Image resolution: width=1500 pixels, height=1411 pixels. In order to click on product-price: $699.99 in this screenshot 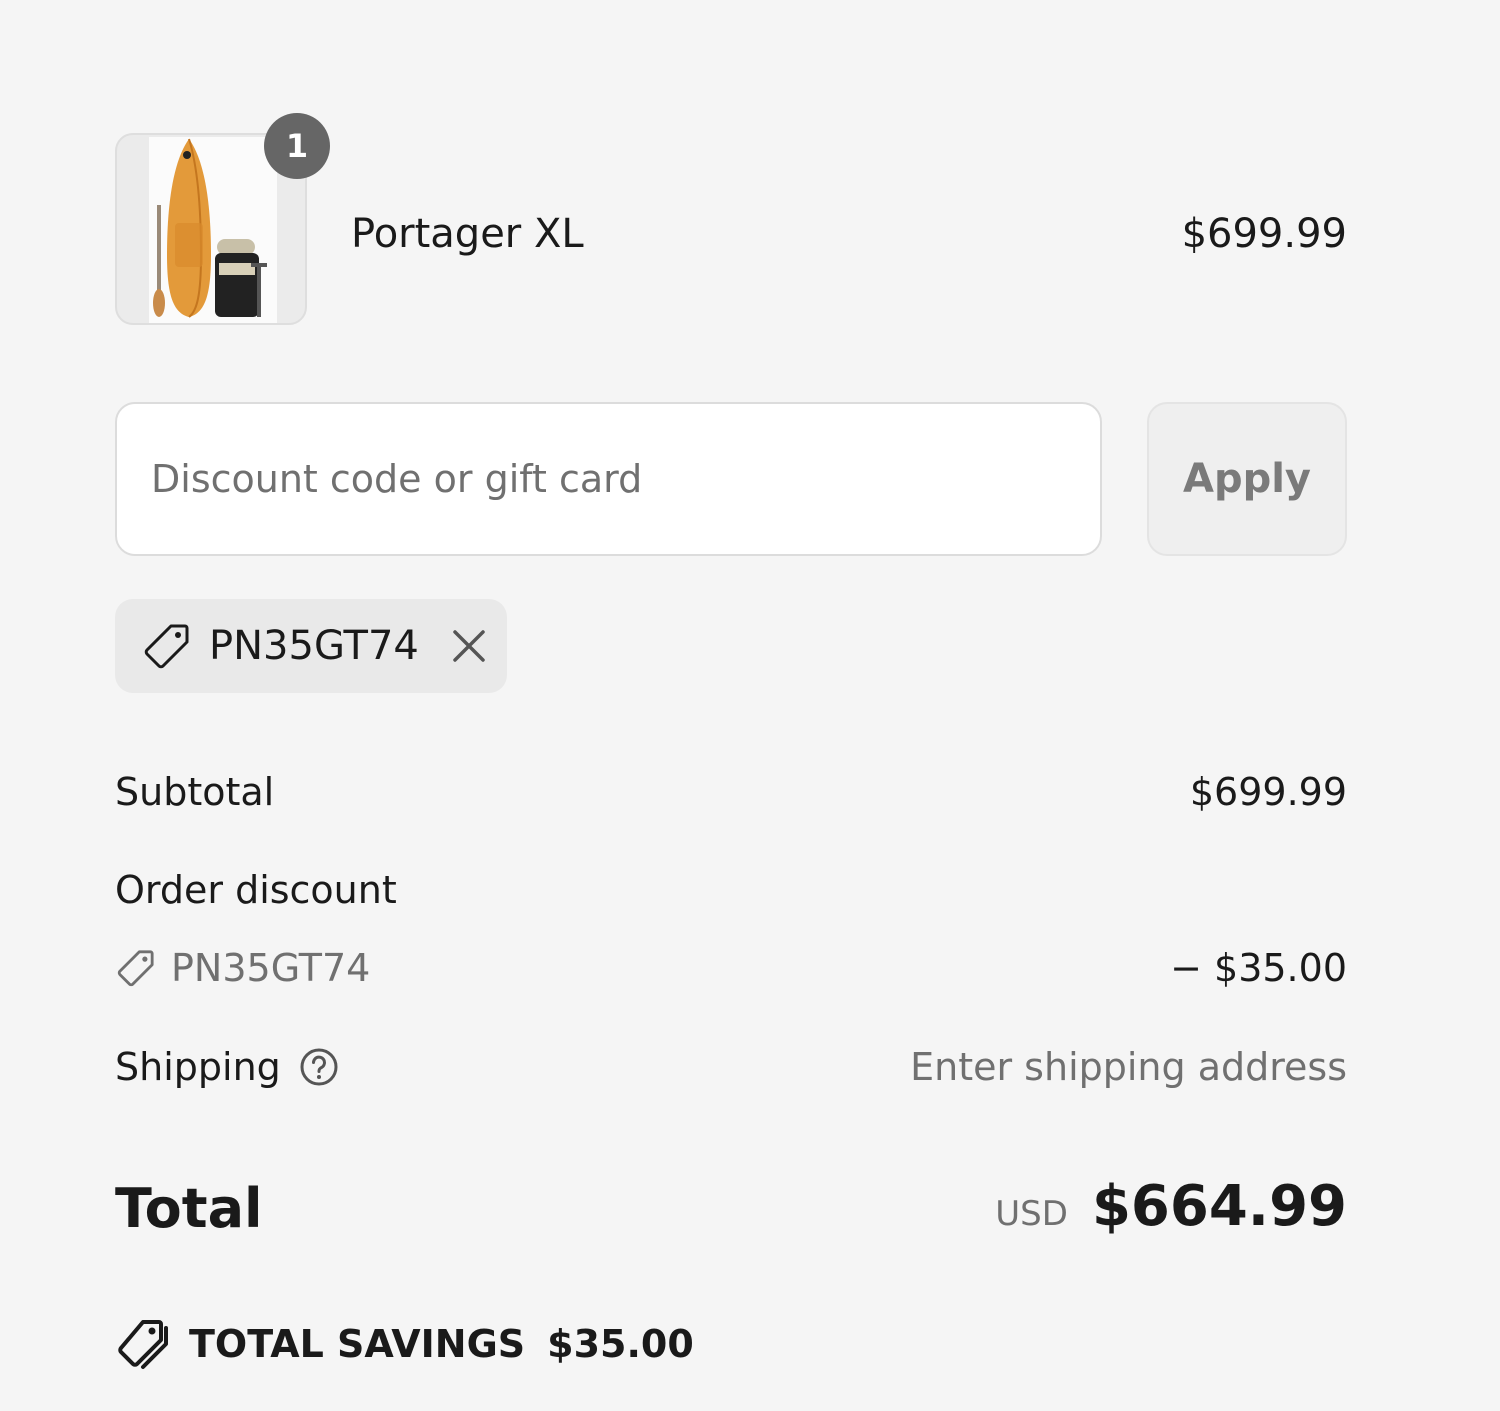, I will do `click(1264, 234)`.